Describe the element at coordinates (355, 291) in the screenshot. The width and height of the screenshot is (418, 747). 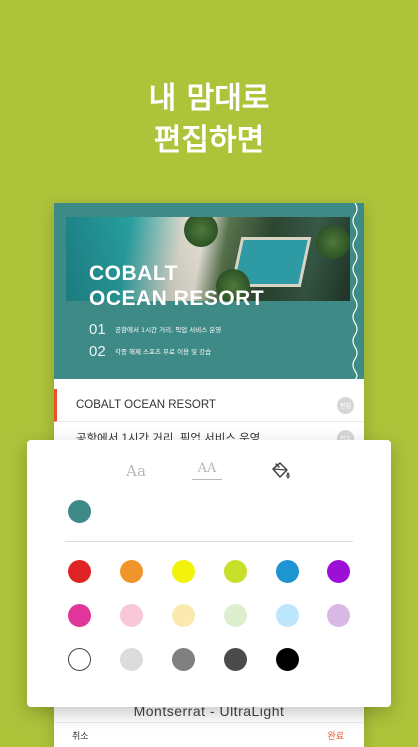
I see `wavy-edge-decoration` at that location.